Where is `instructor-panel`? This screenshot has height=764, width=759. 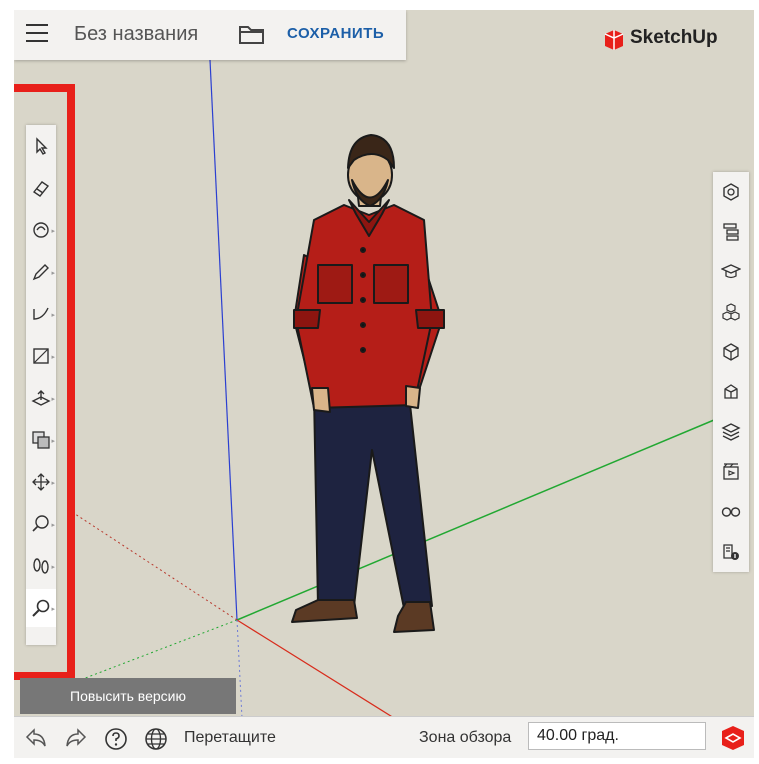
instructor-panel is located at coordinates (731, 272).